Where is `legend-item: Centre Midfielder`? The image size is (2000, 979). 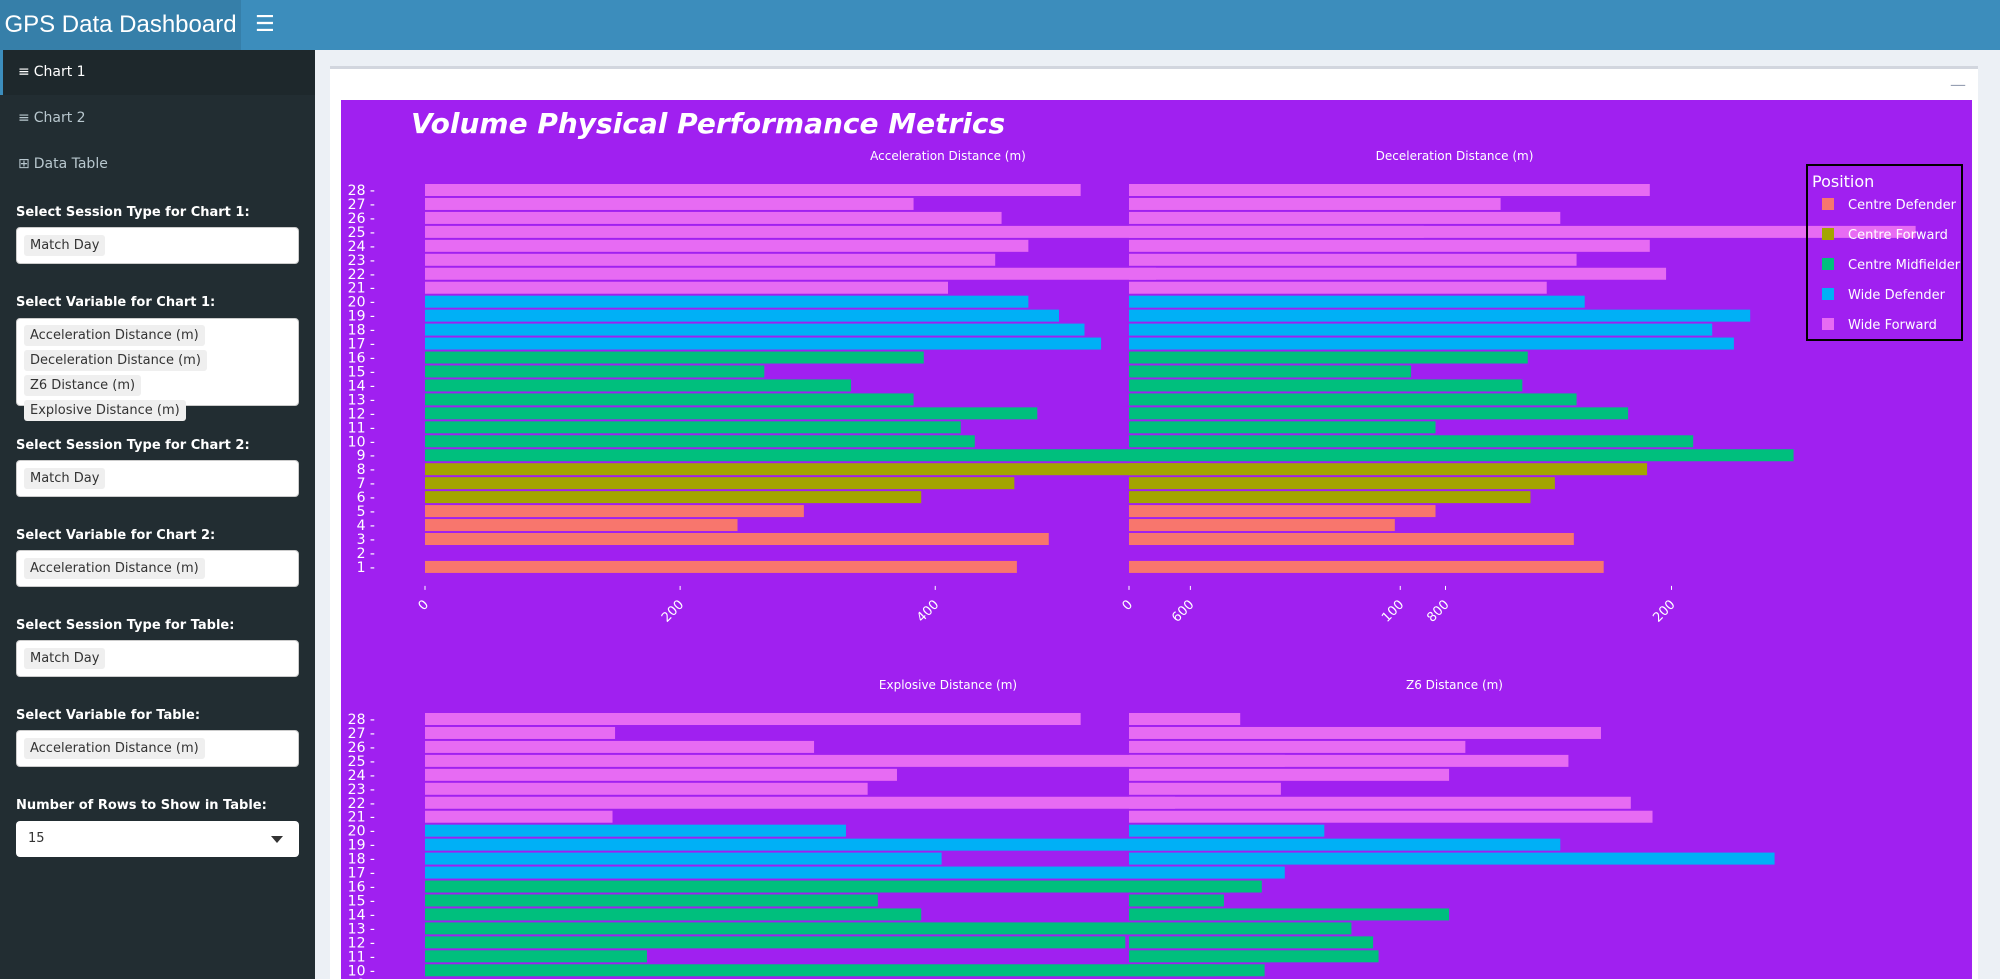
legend-item: Centre Midfielder is located at coordinates (1891, 265).